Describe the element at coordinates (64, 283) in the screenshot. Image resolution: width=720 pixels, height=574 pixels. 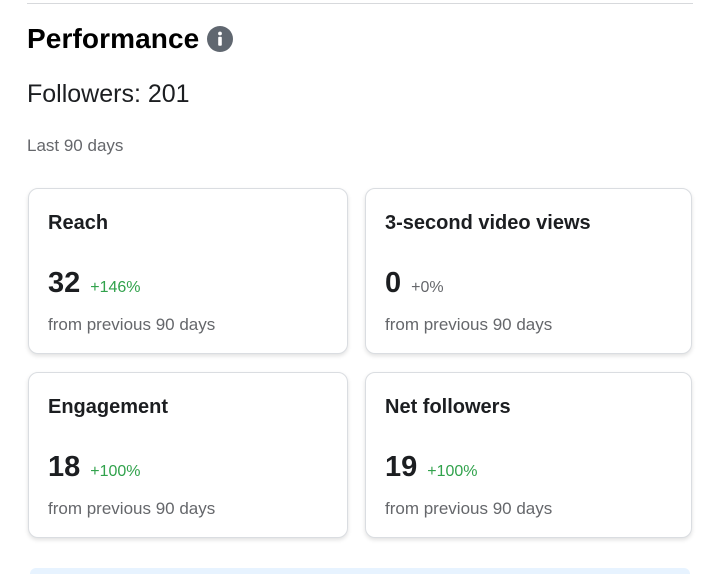
I see `card-value: 32` at that location.